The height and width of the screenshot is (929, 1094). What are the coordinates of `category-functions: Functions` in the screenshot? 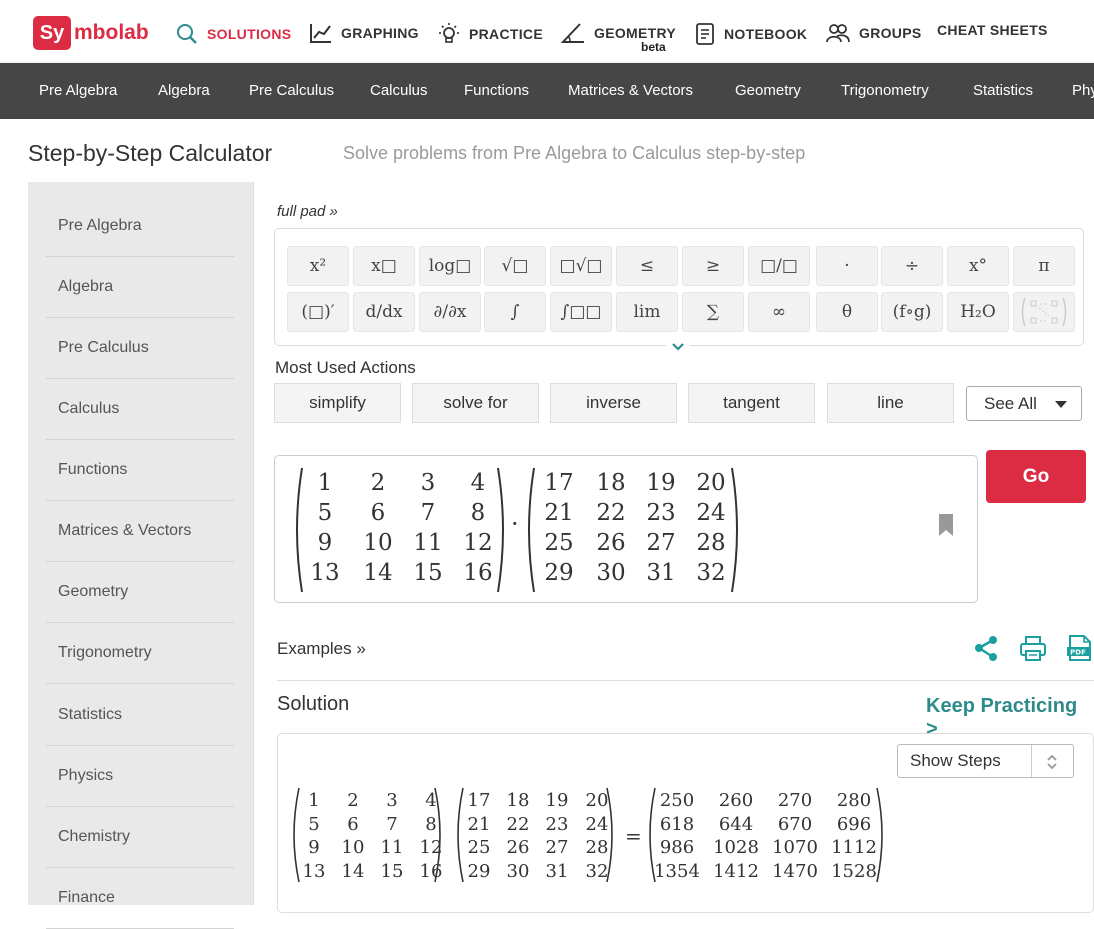 It's located at (496, 90).